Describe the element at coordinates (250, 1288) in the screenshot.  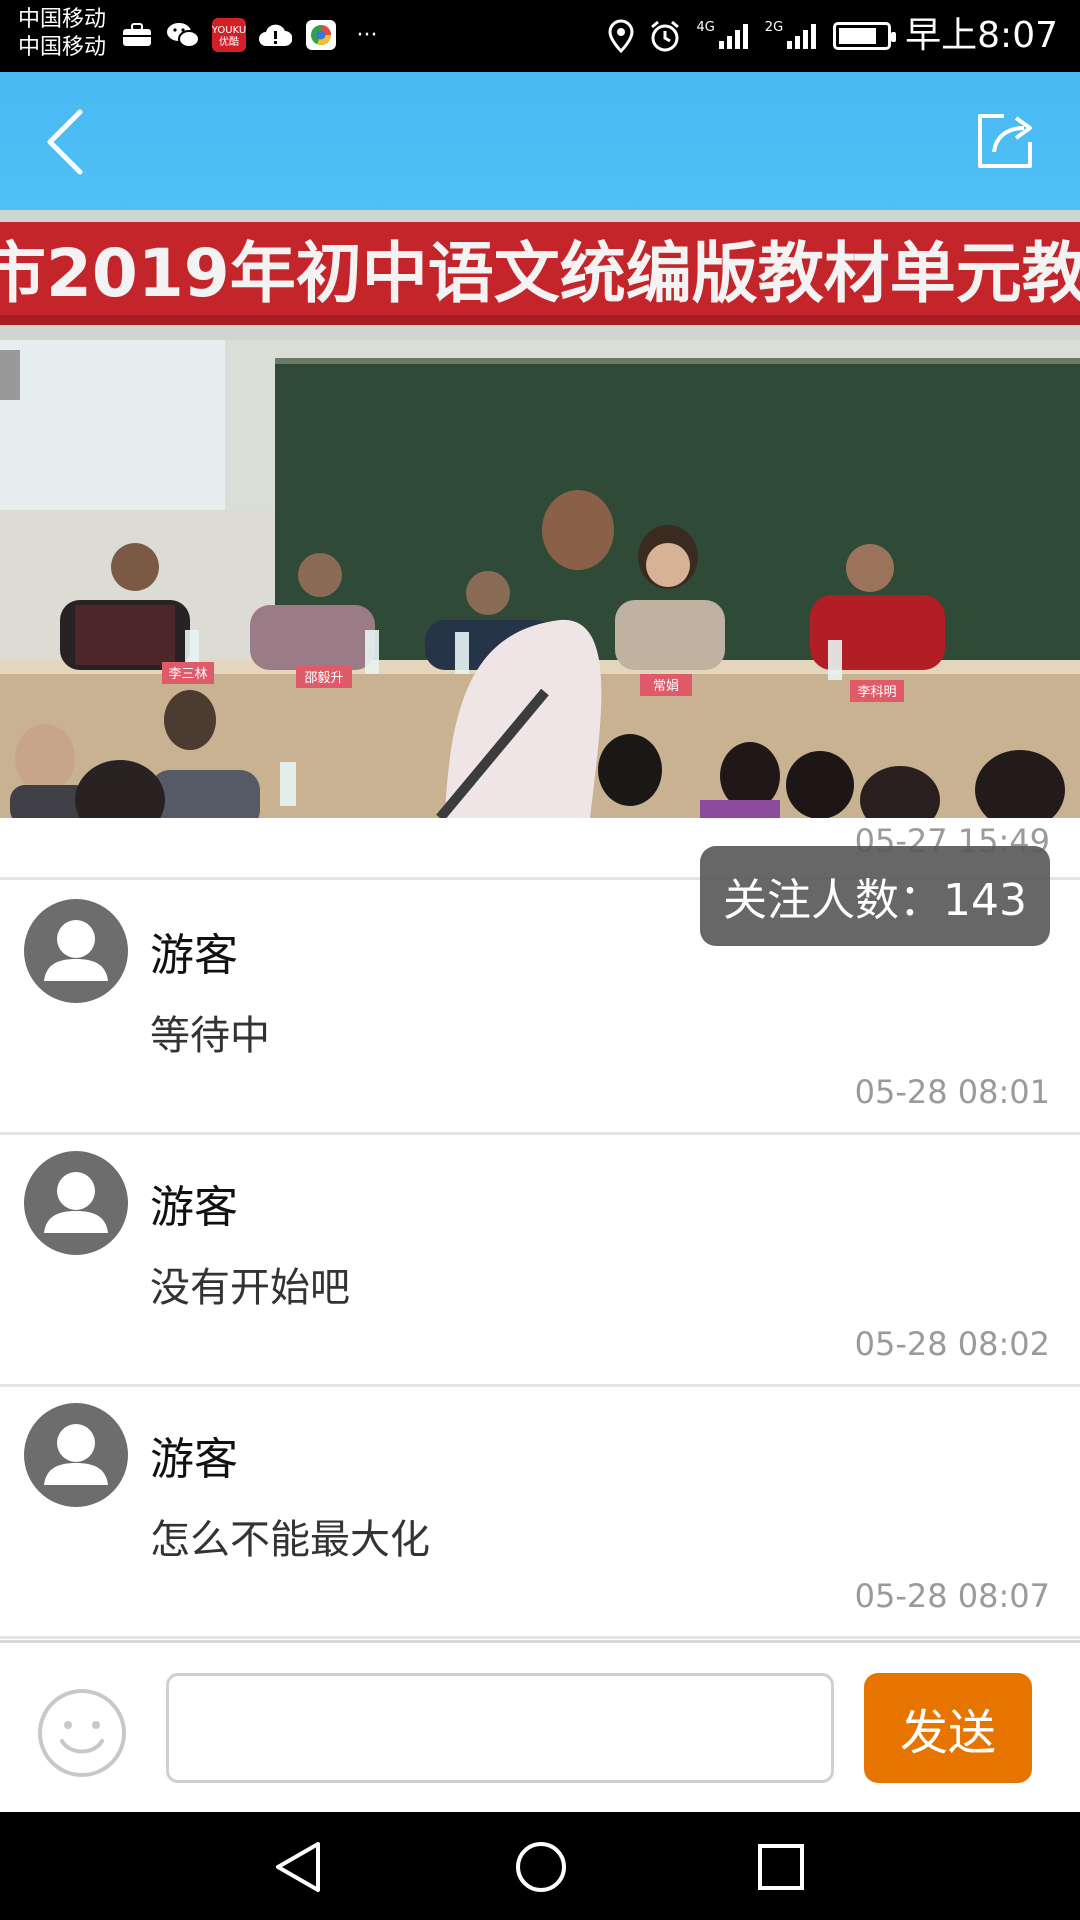
I see `message-text: 没有开始吧` at that location.